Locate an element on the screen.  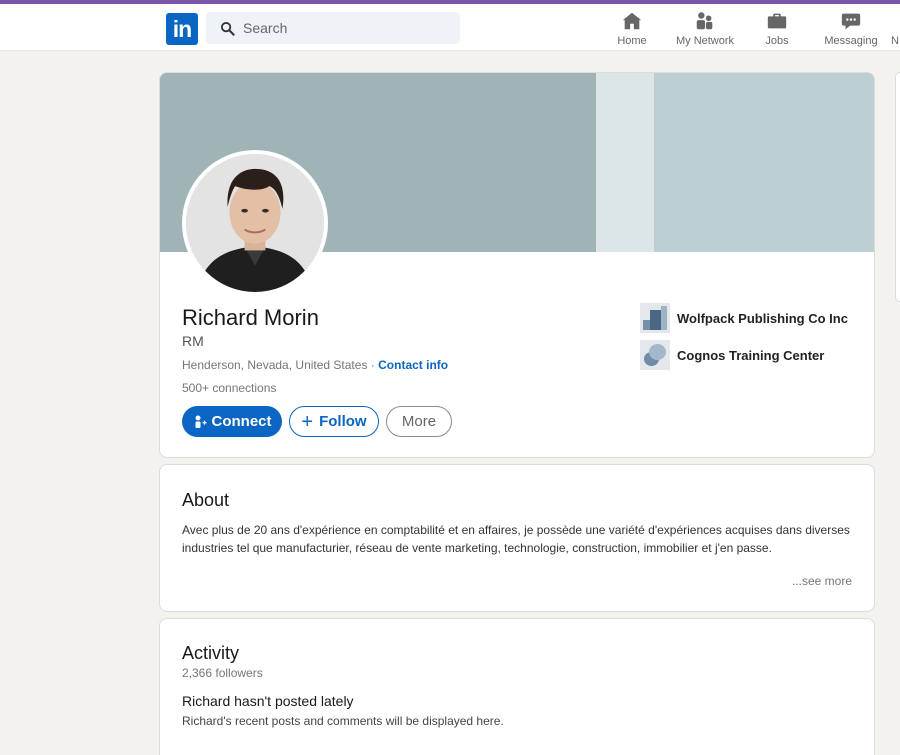
nav-messaging: Messaging is located at coordinates (851, 28).